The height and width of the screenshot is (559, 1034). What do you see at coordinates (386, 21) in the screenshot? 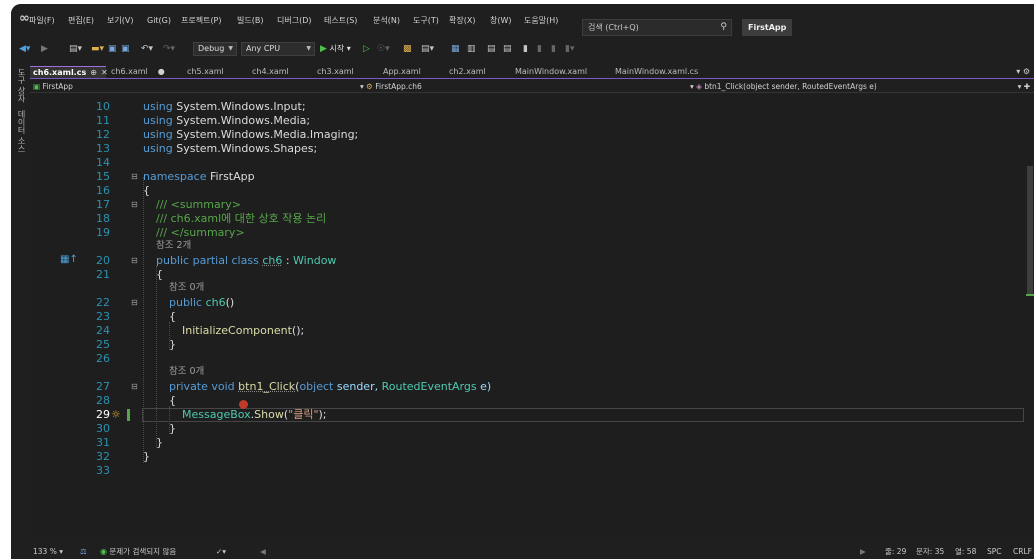
I see `menu-item: 분석(N)` at bounding box center [386, 21].